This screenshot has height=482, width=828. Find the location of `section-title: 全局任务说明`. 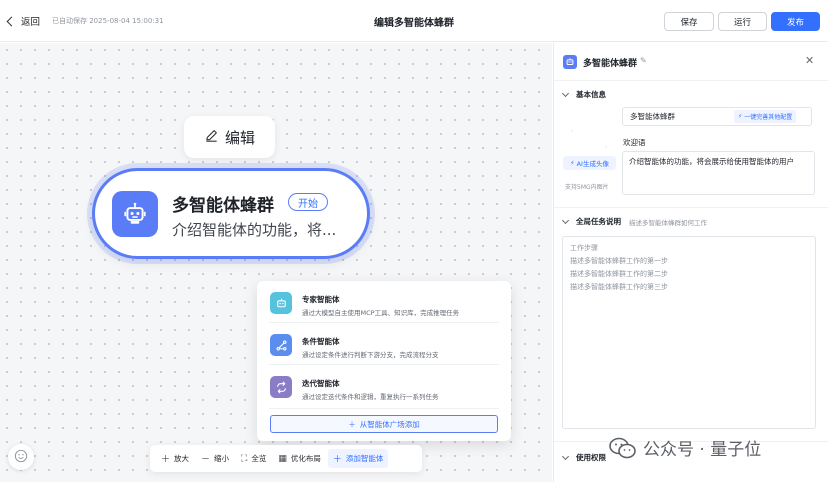

section-title: 全局任务说明 is located at coordinates (598, 221).